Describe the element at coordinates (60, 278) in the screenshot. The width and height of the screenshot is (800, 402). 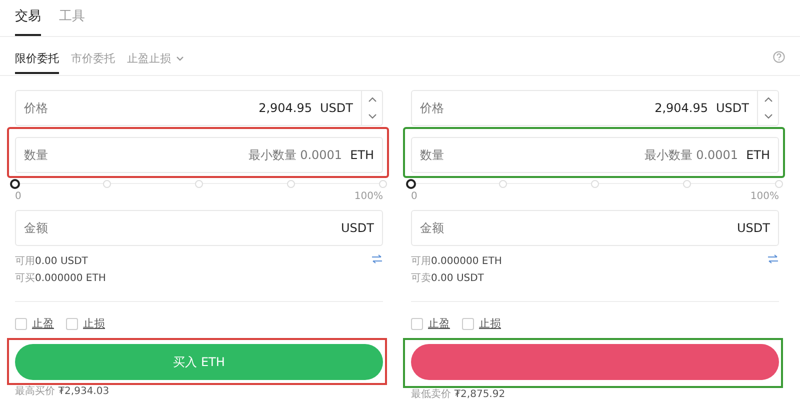
I see `balance-text: 可买0.000000 ETH` at that location.